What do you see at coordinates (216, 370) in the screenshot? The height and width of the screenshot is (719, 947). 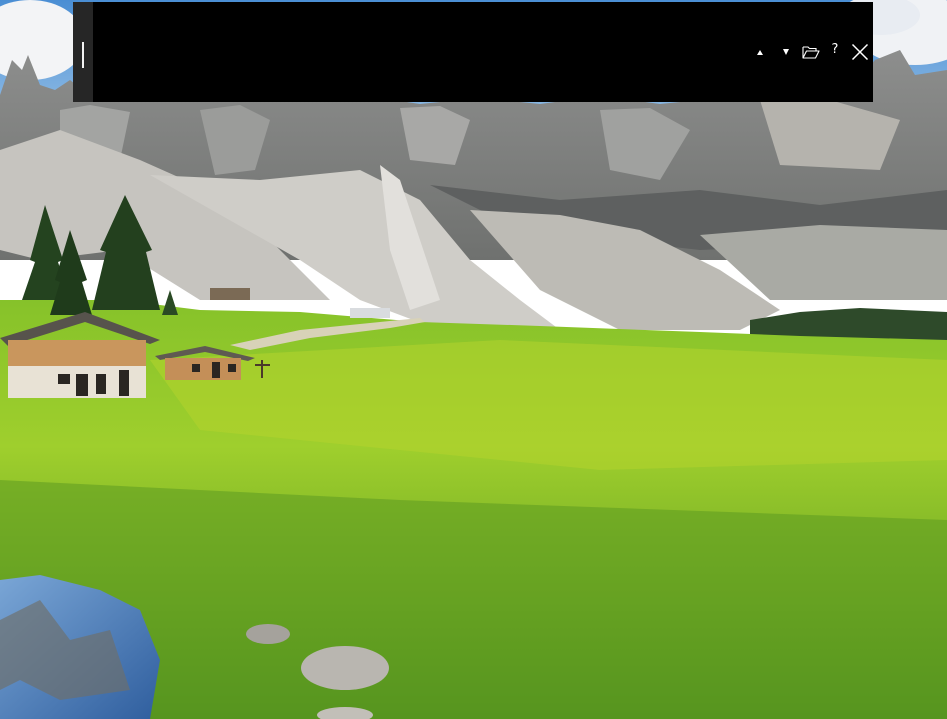 I see `small-cabin-door` at bounding box center [216, 370].